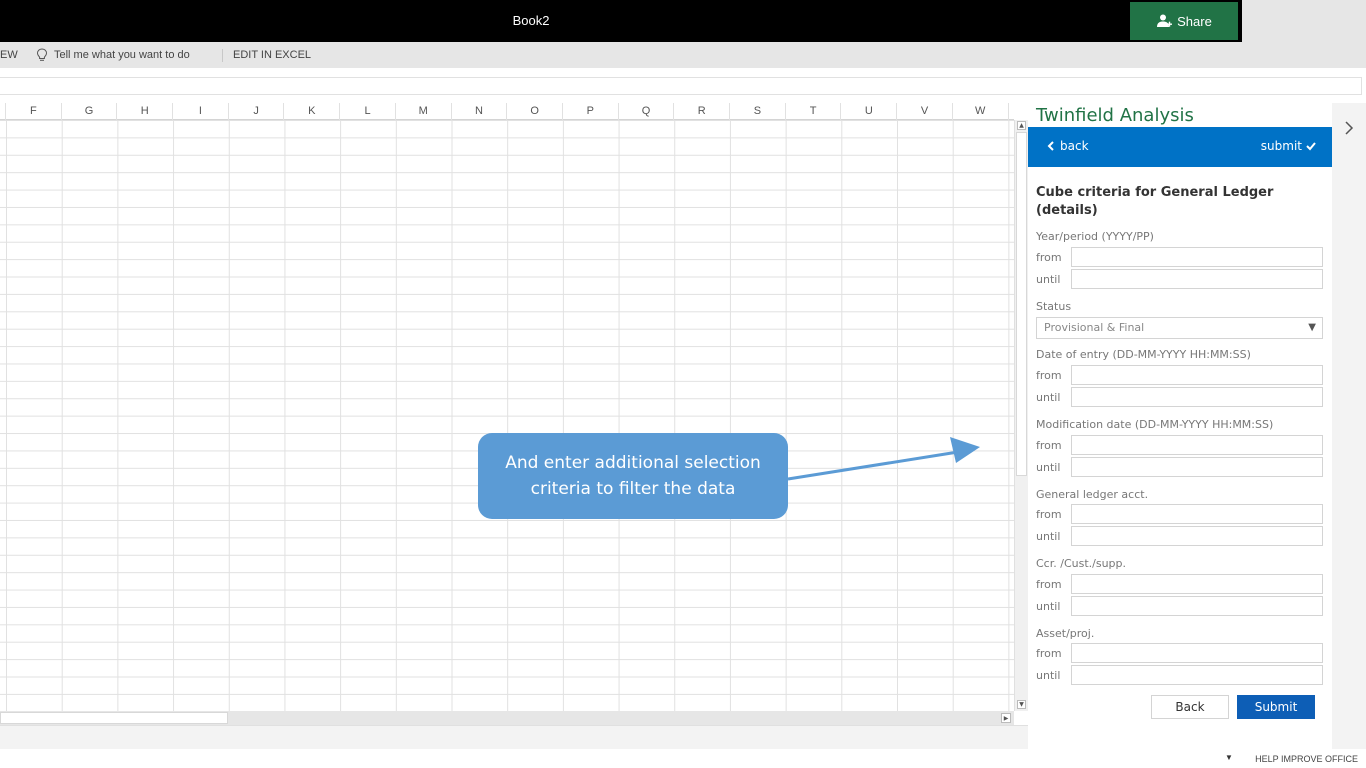  What do you see at coordinates (758, 111) in the screenshot?
I see `column-header-s: S` at bounding box center [758, 111].